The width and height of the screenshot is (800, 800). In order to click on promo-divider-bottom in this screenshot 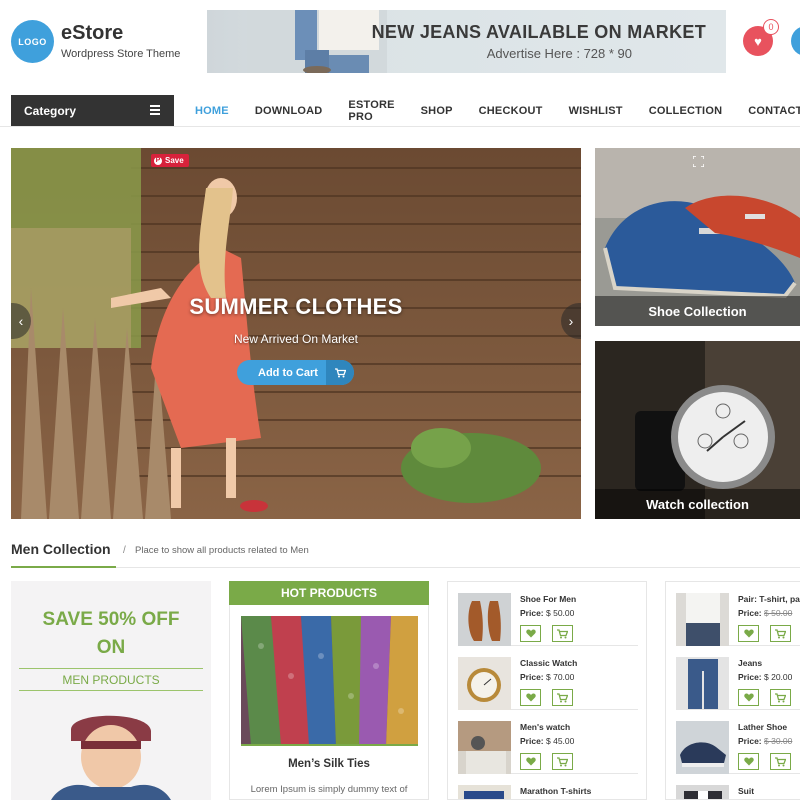, I will do `click(111, 690)`.